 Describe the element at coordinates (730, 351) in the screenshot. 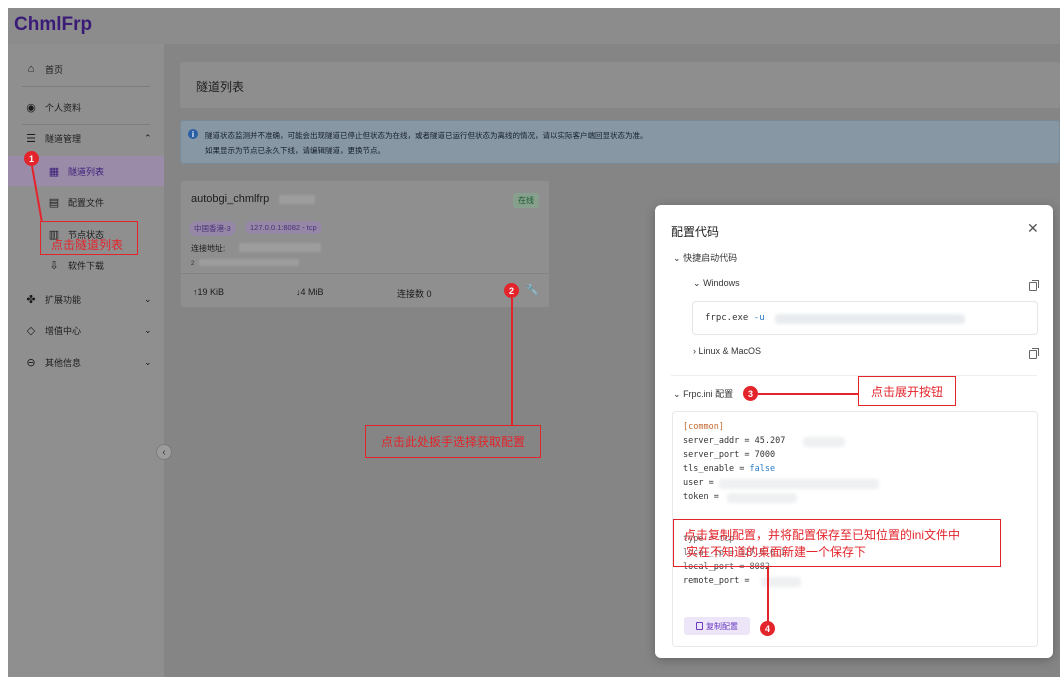

I see `linux-macos-label: Linux & MacOS` at that location.